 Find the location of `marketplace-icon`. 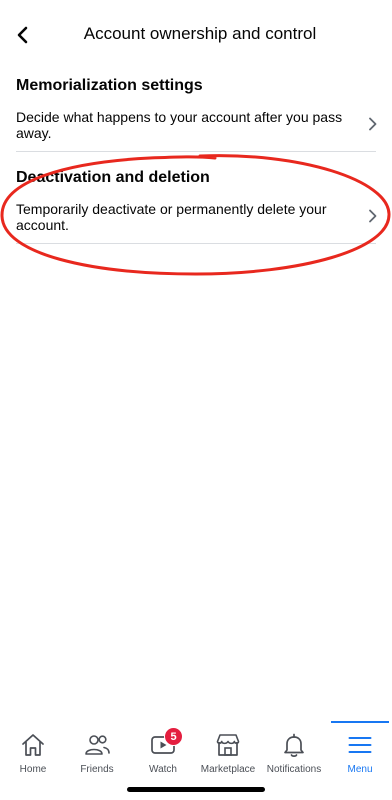

marketplace-icon is located at coordinates (228, 745).